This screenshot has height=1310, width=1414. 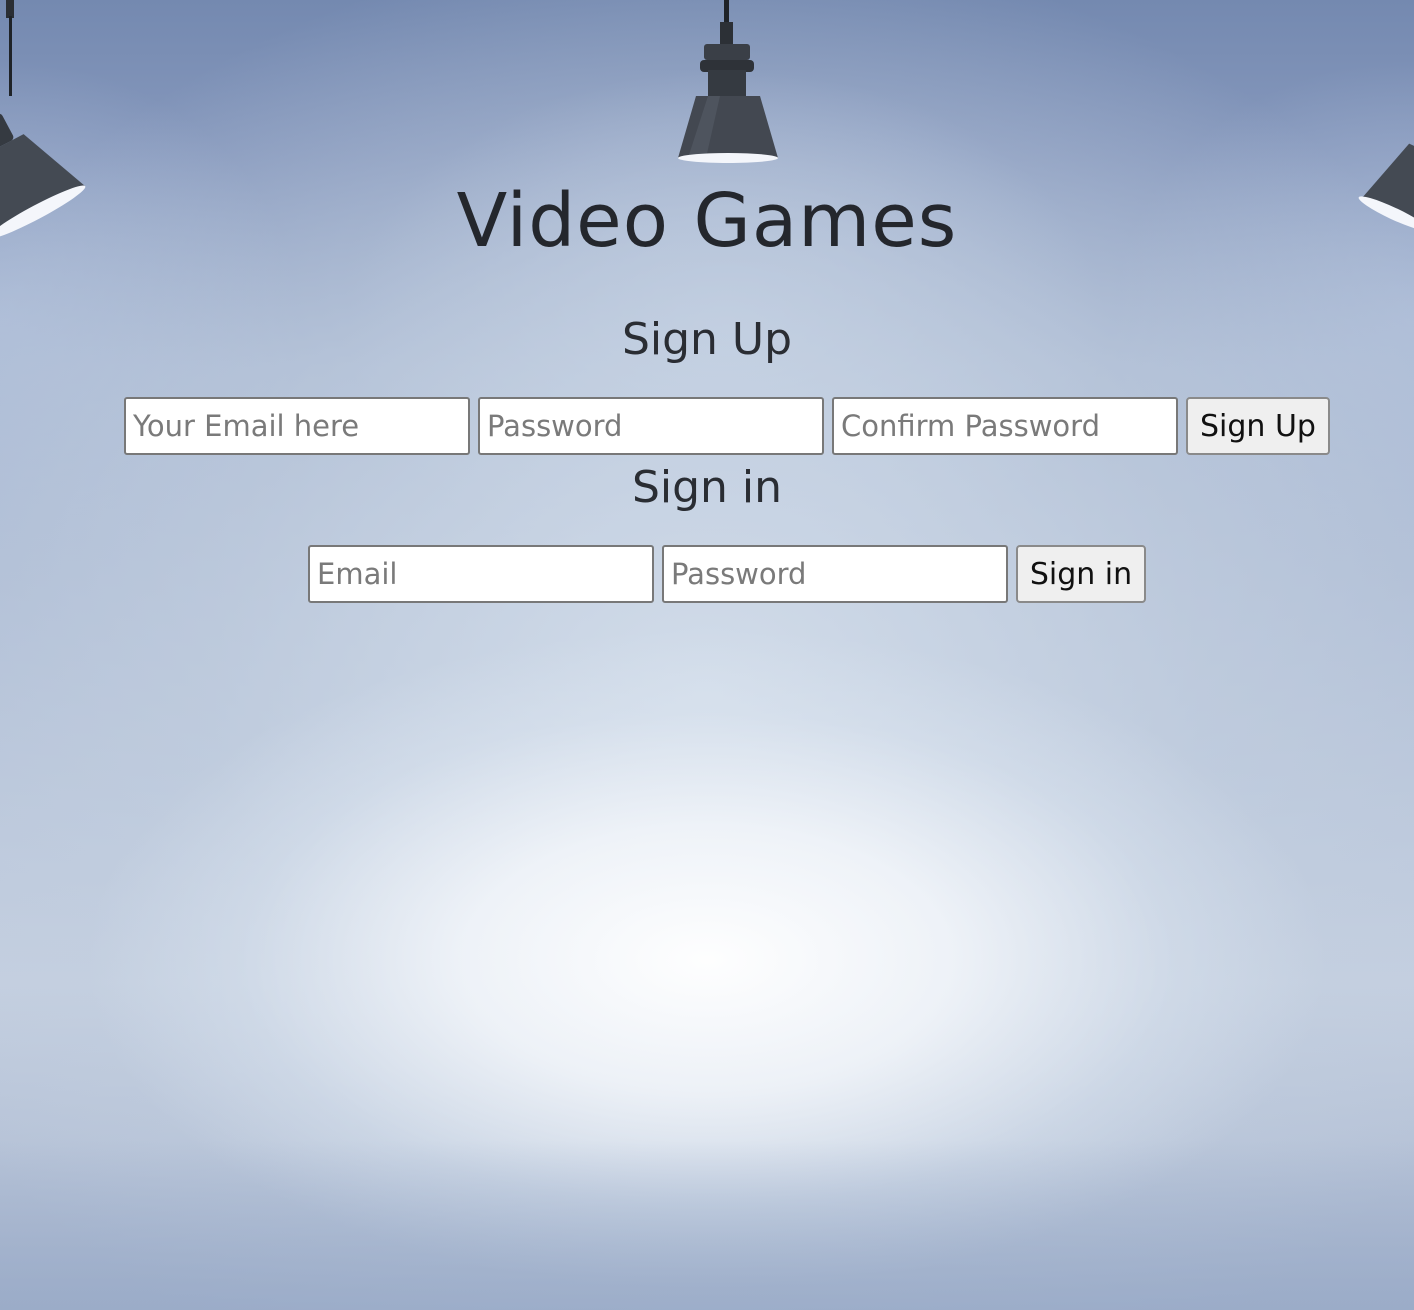 I want to click on signup-password-input, so click(x=651, y=426).